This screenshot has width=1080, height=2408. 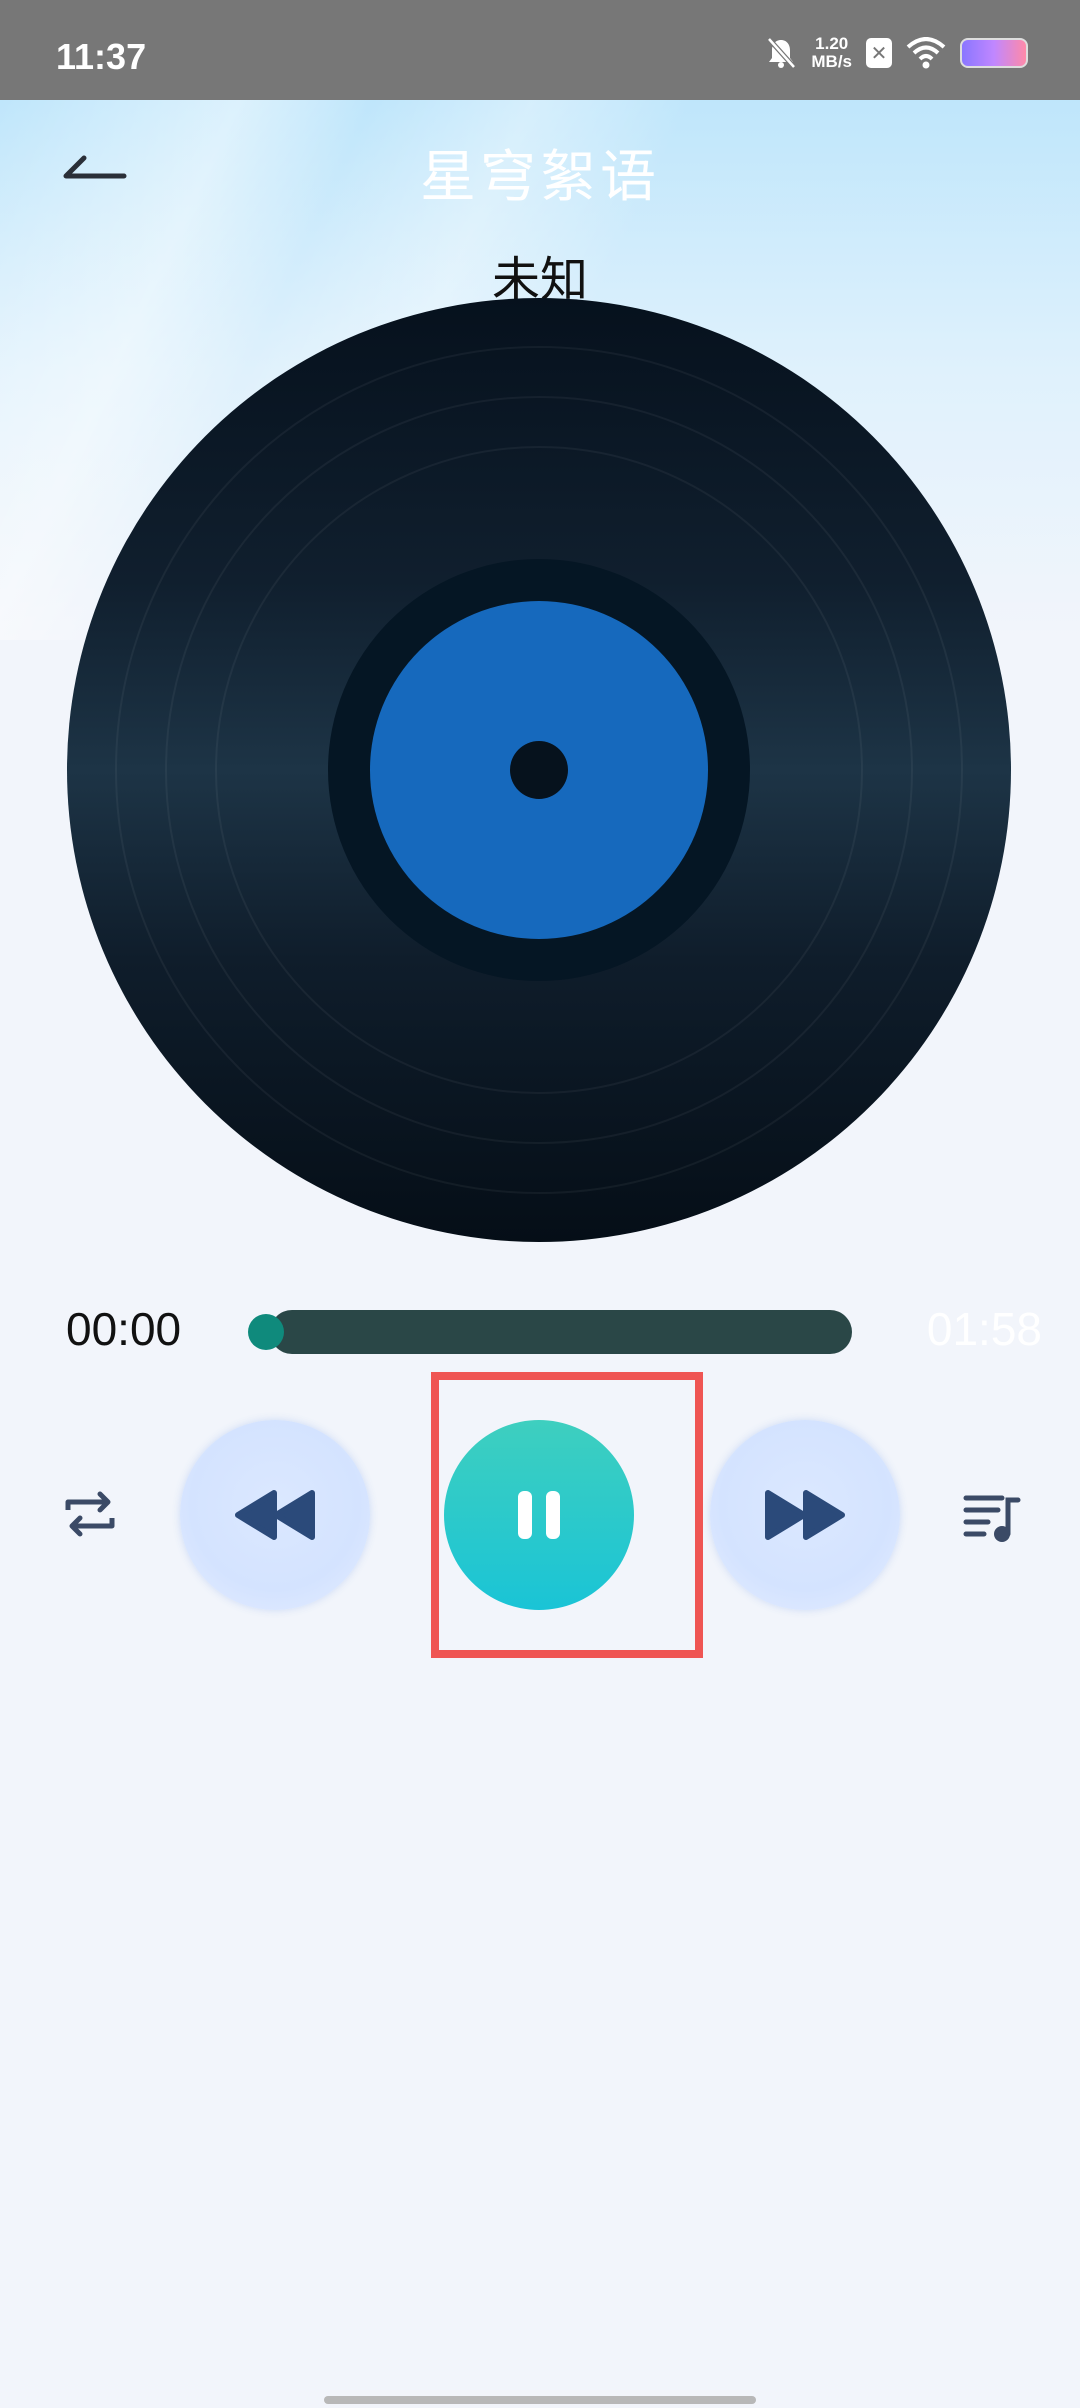 I want to click on previous-button, so click(x=275, y=1515).